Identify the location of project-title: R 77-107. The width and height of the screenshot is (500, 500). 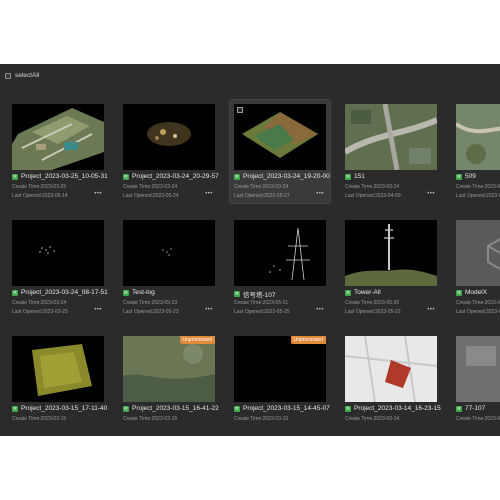
(470, 408).